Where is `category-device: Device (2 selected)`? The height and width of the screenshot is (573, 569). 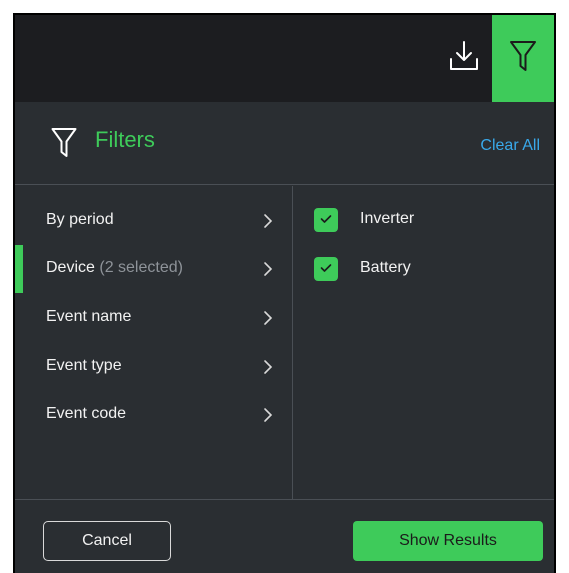 category-device: Device (2 selected) is located at coordinates (154, 269).